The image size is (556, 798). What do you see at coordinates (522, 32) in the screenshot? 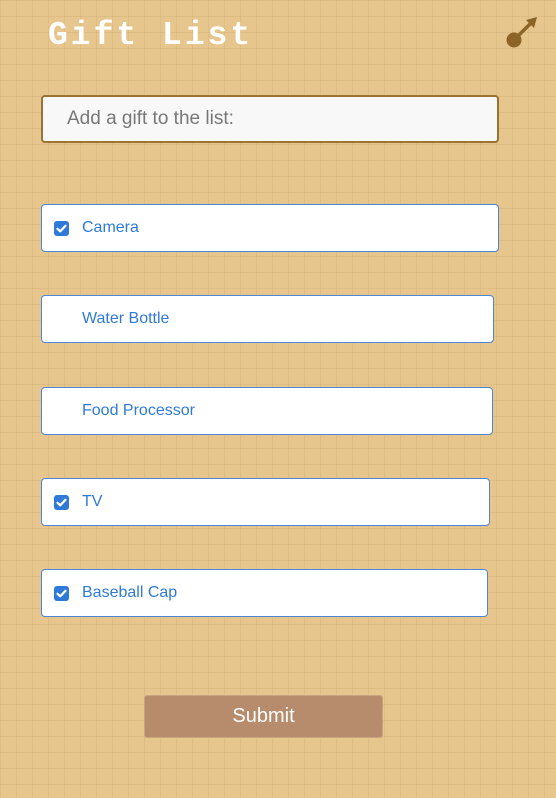
I see `pin-arrow-icon` at bounding box center [522, 32].